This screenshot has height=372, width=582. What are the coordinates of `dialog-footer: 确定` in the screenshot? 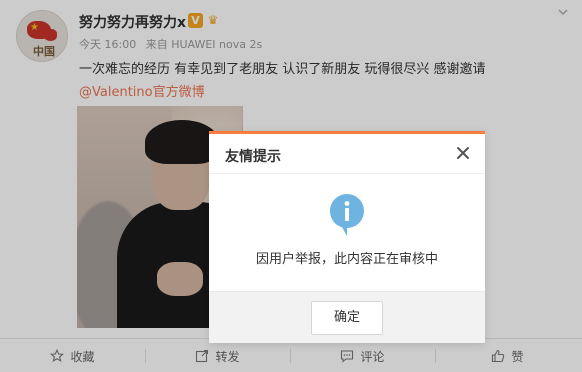 It's located at (347, 317).